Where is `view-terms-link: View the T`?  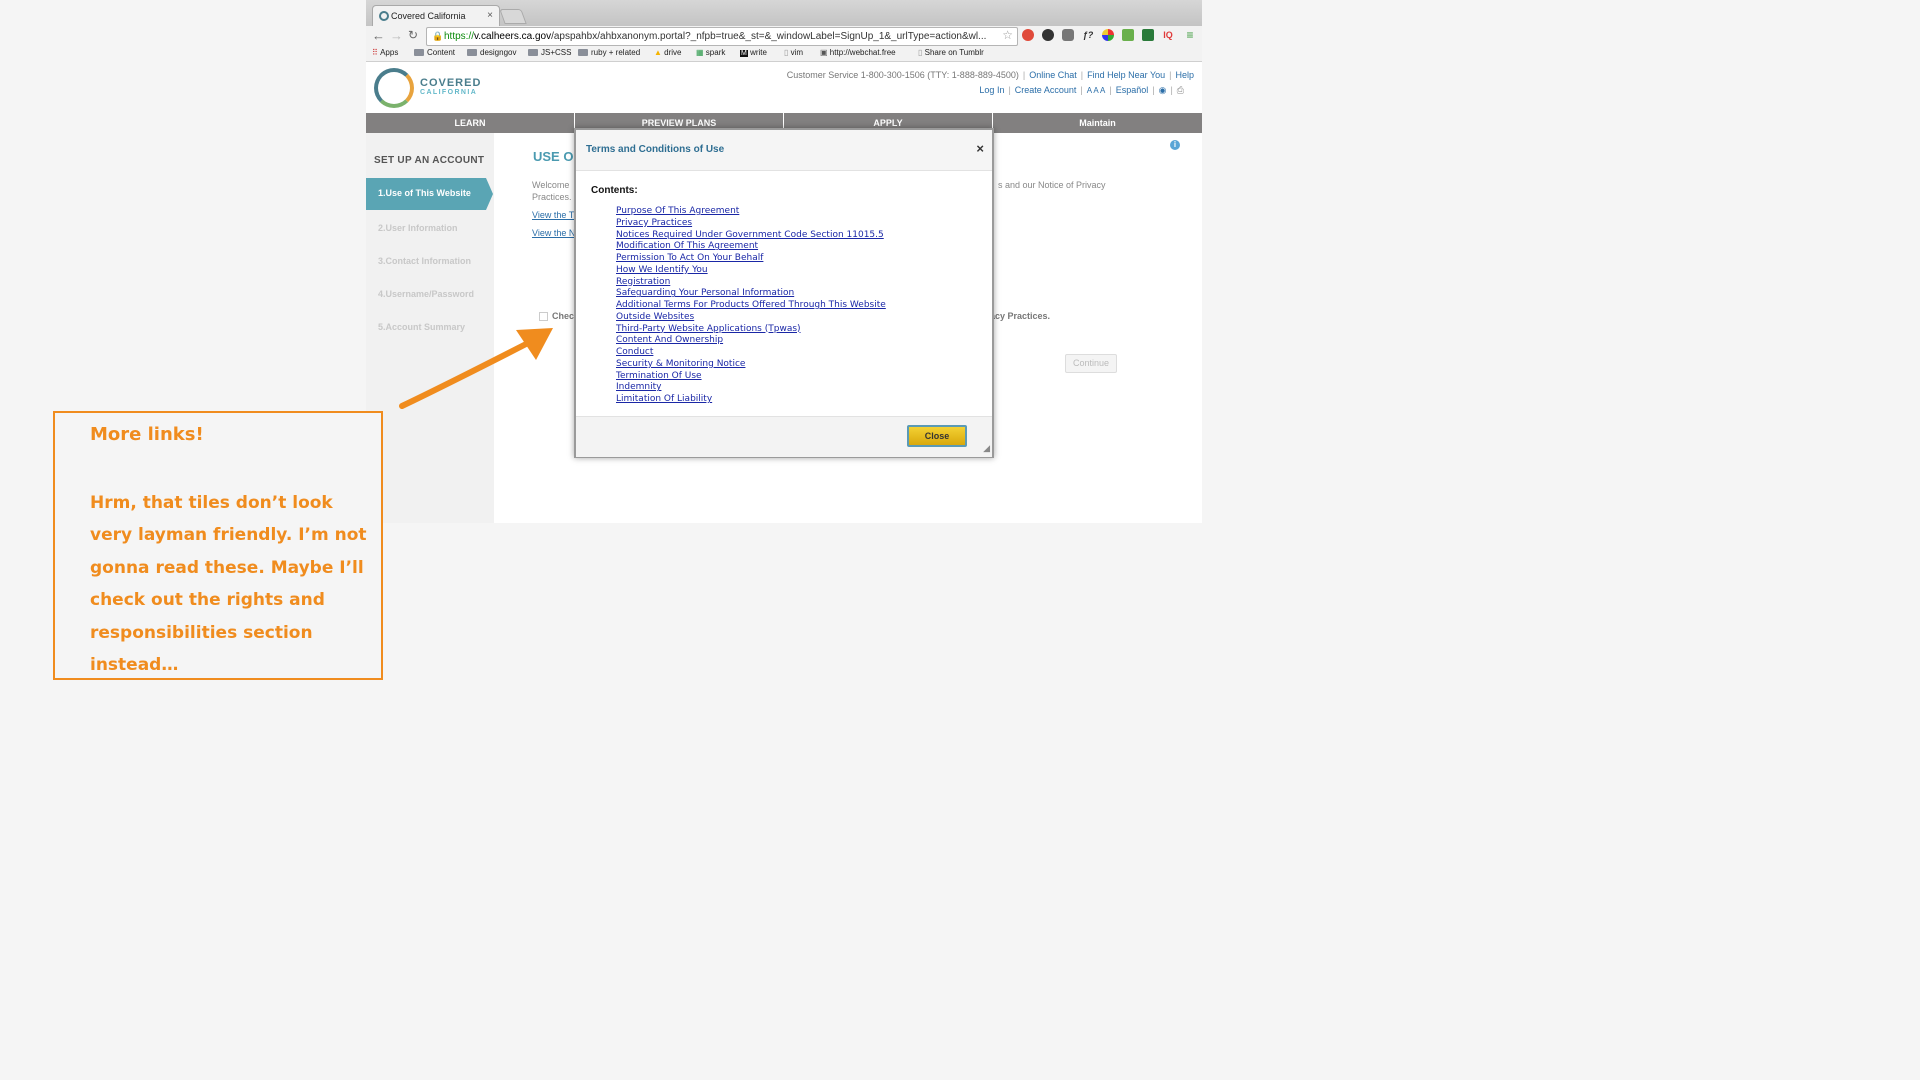
view-terms-link: View the T is located at coordinates (553, 215).